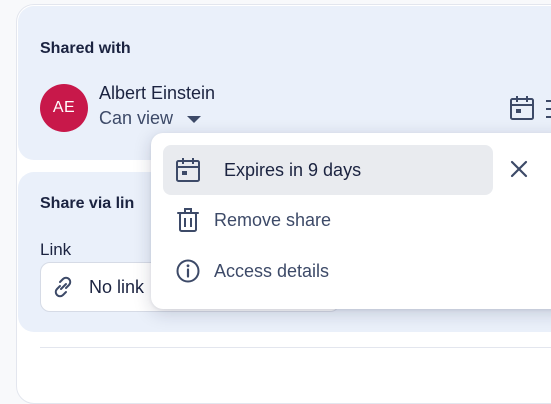 The height and width of the screenshot is (404, 551). I want to click on menu-item-label: Expires in 9 days, so click(293, 169).